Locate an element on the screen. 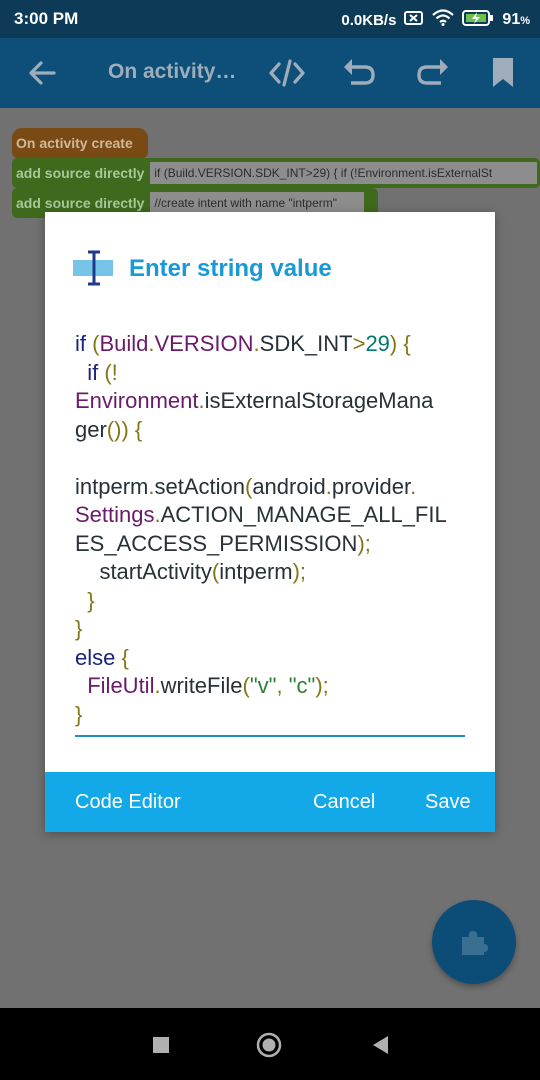 The image size is (540, 1080). save-button: Save is located at coordinates (448, 802).